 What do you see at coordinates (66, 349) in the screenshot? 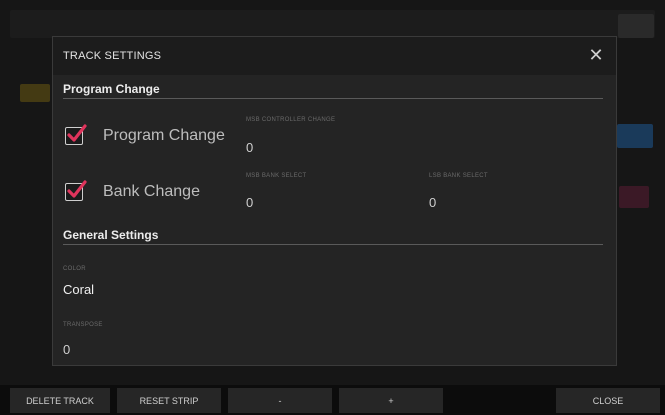
I see `transpose-value: 0` at bounding box center [66, 349].